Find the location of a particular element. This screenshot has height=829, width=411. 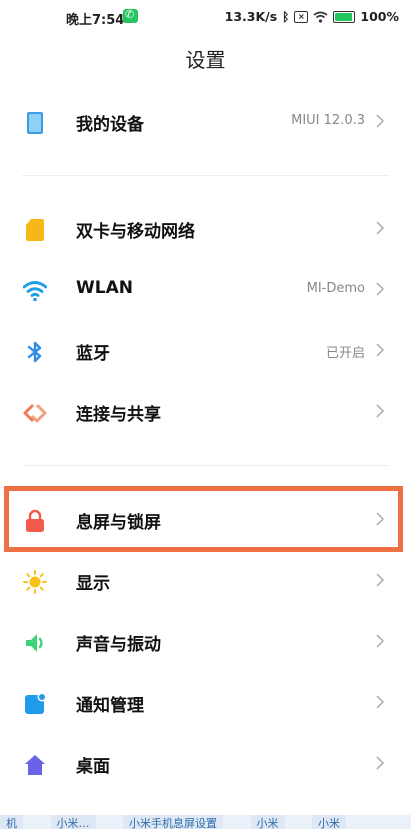

settings-item-bluetooth: 蓝牙 已开启 is located at coordinates (205, 351).